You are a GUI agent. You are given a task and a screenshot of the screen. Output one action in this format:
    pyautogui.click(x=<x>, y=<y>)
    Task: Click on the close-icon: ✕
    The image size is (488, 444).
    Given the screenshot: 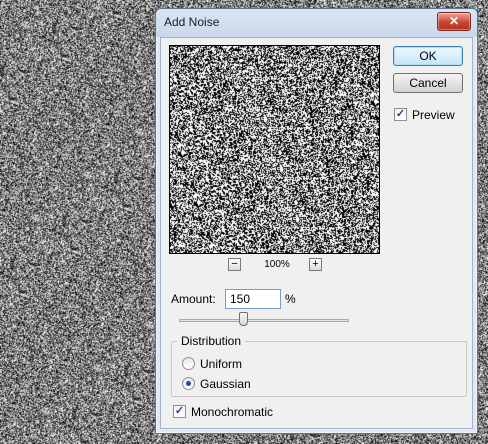 What is the action you would take?
    pyautogui.click(x=454, y=21)
    